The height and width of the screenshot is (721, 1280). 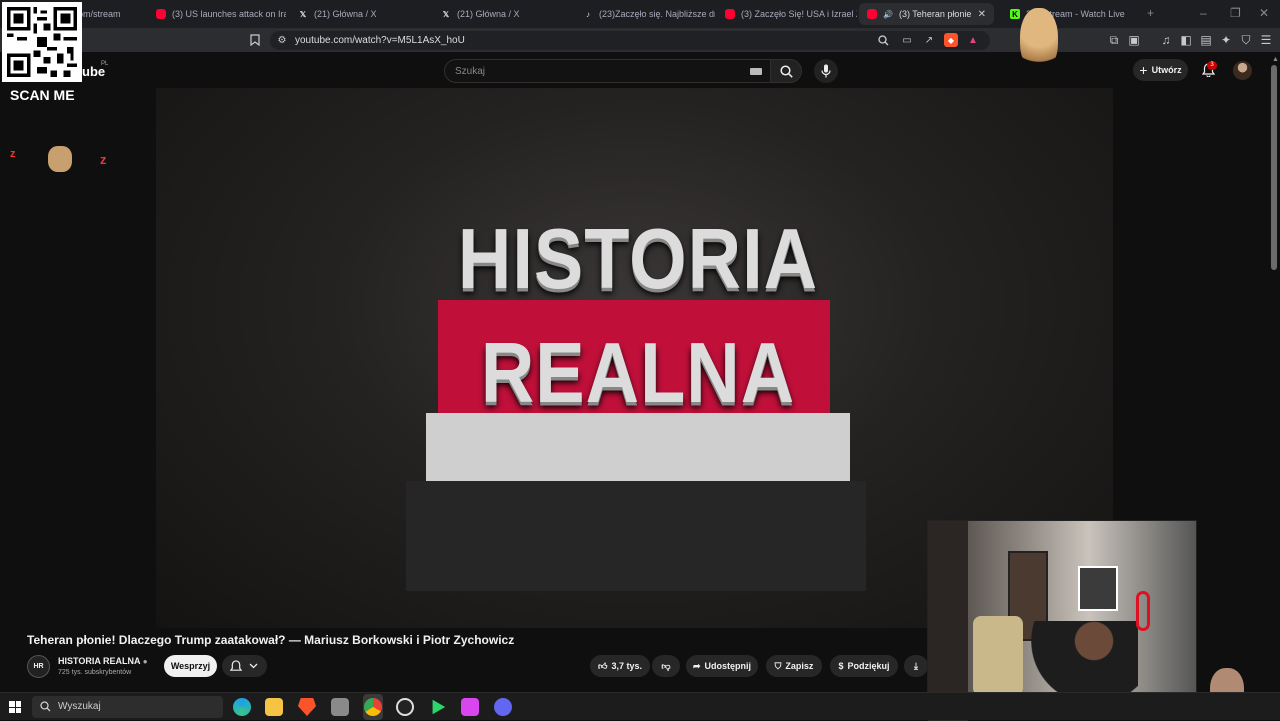 I want to click on search-icon, so click(x=786, y=71).